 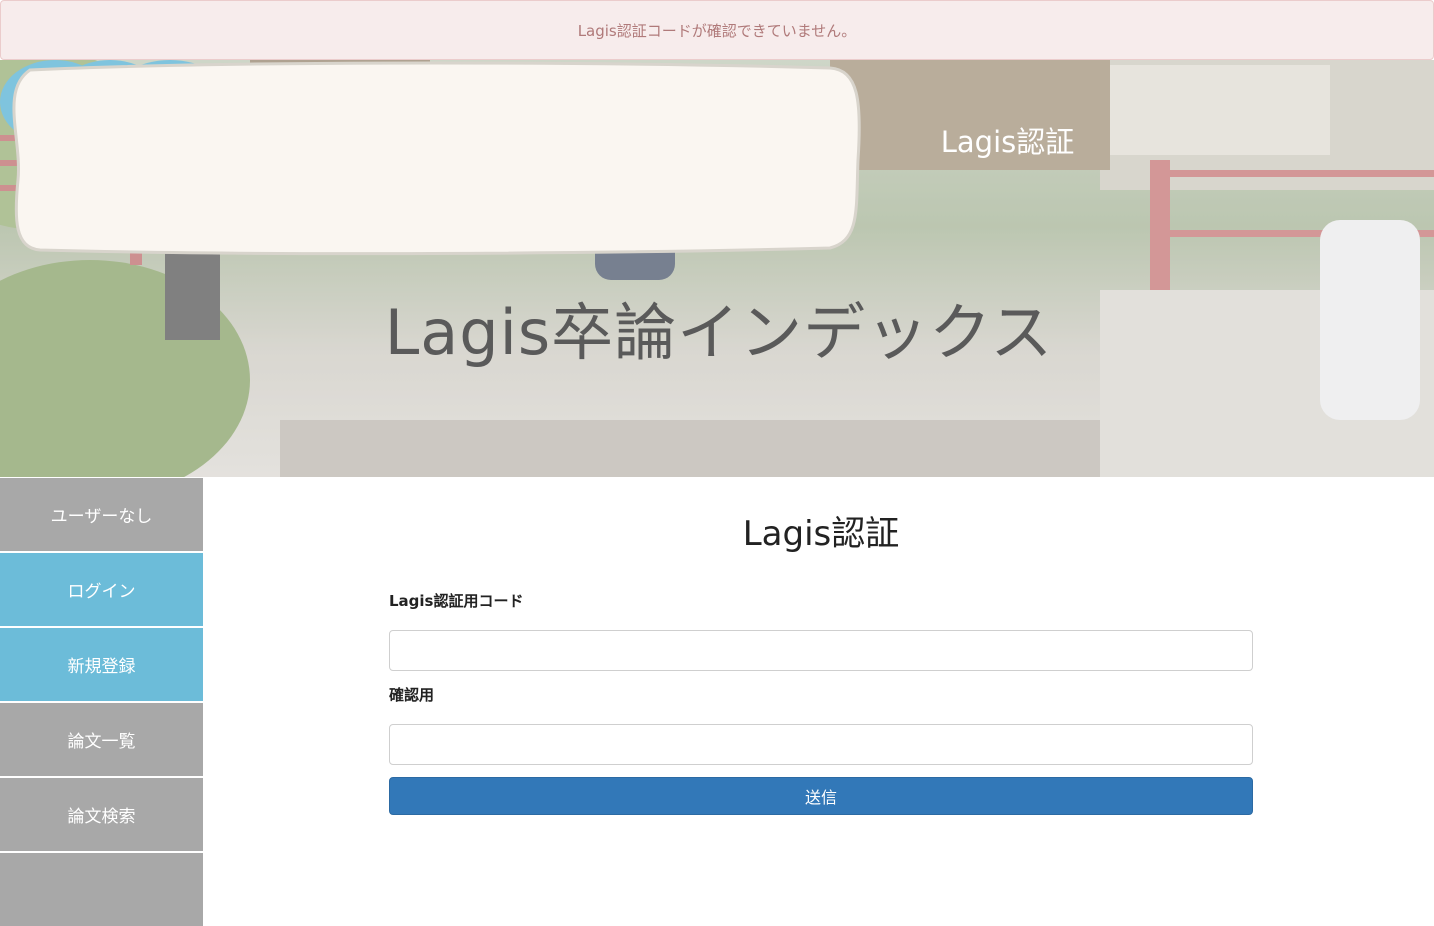 What do you see at coordinates (456, 601) in the screenshot?
I see `code-field-label: Lagis認証用コード` at bounding box center [456, 601].